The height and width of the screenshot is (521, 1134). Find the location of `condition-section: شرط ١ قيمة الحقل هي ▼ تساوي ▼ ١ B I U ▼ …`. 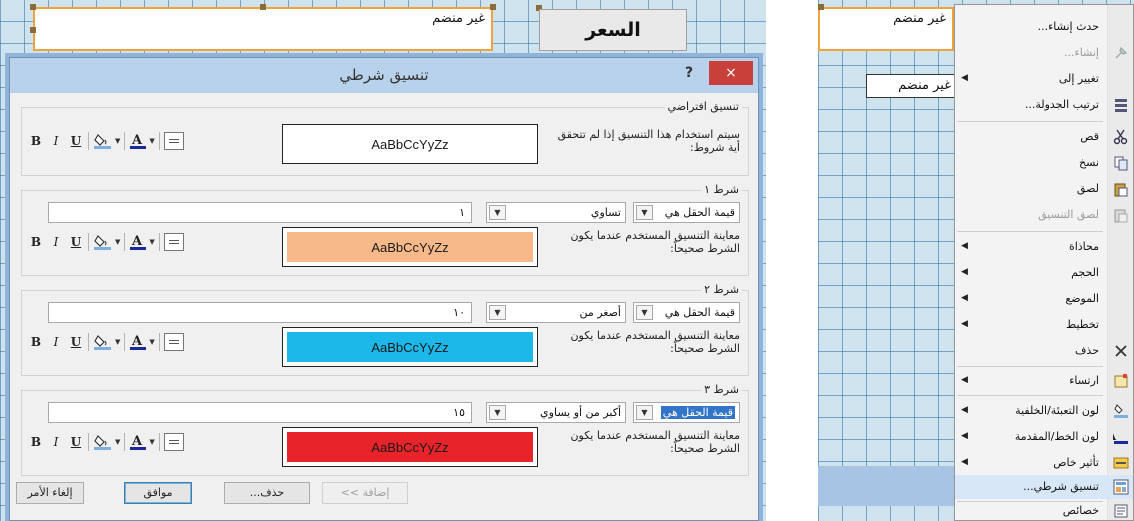

condition-section: شرط ١ قيمة الحقل هي ▼ تساوي ▼ ١ B I U ▼ … is located at coordinates (385, 229).